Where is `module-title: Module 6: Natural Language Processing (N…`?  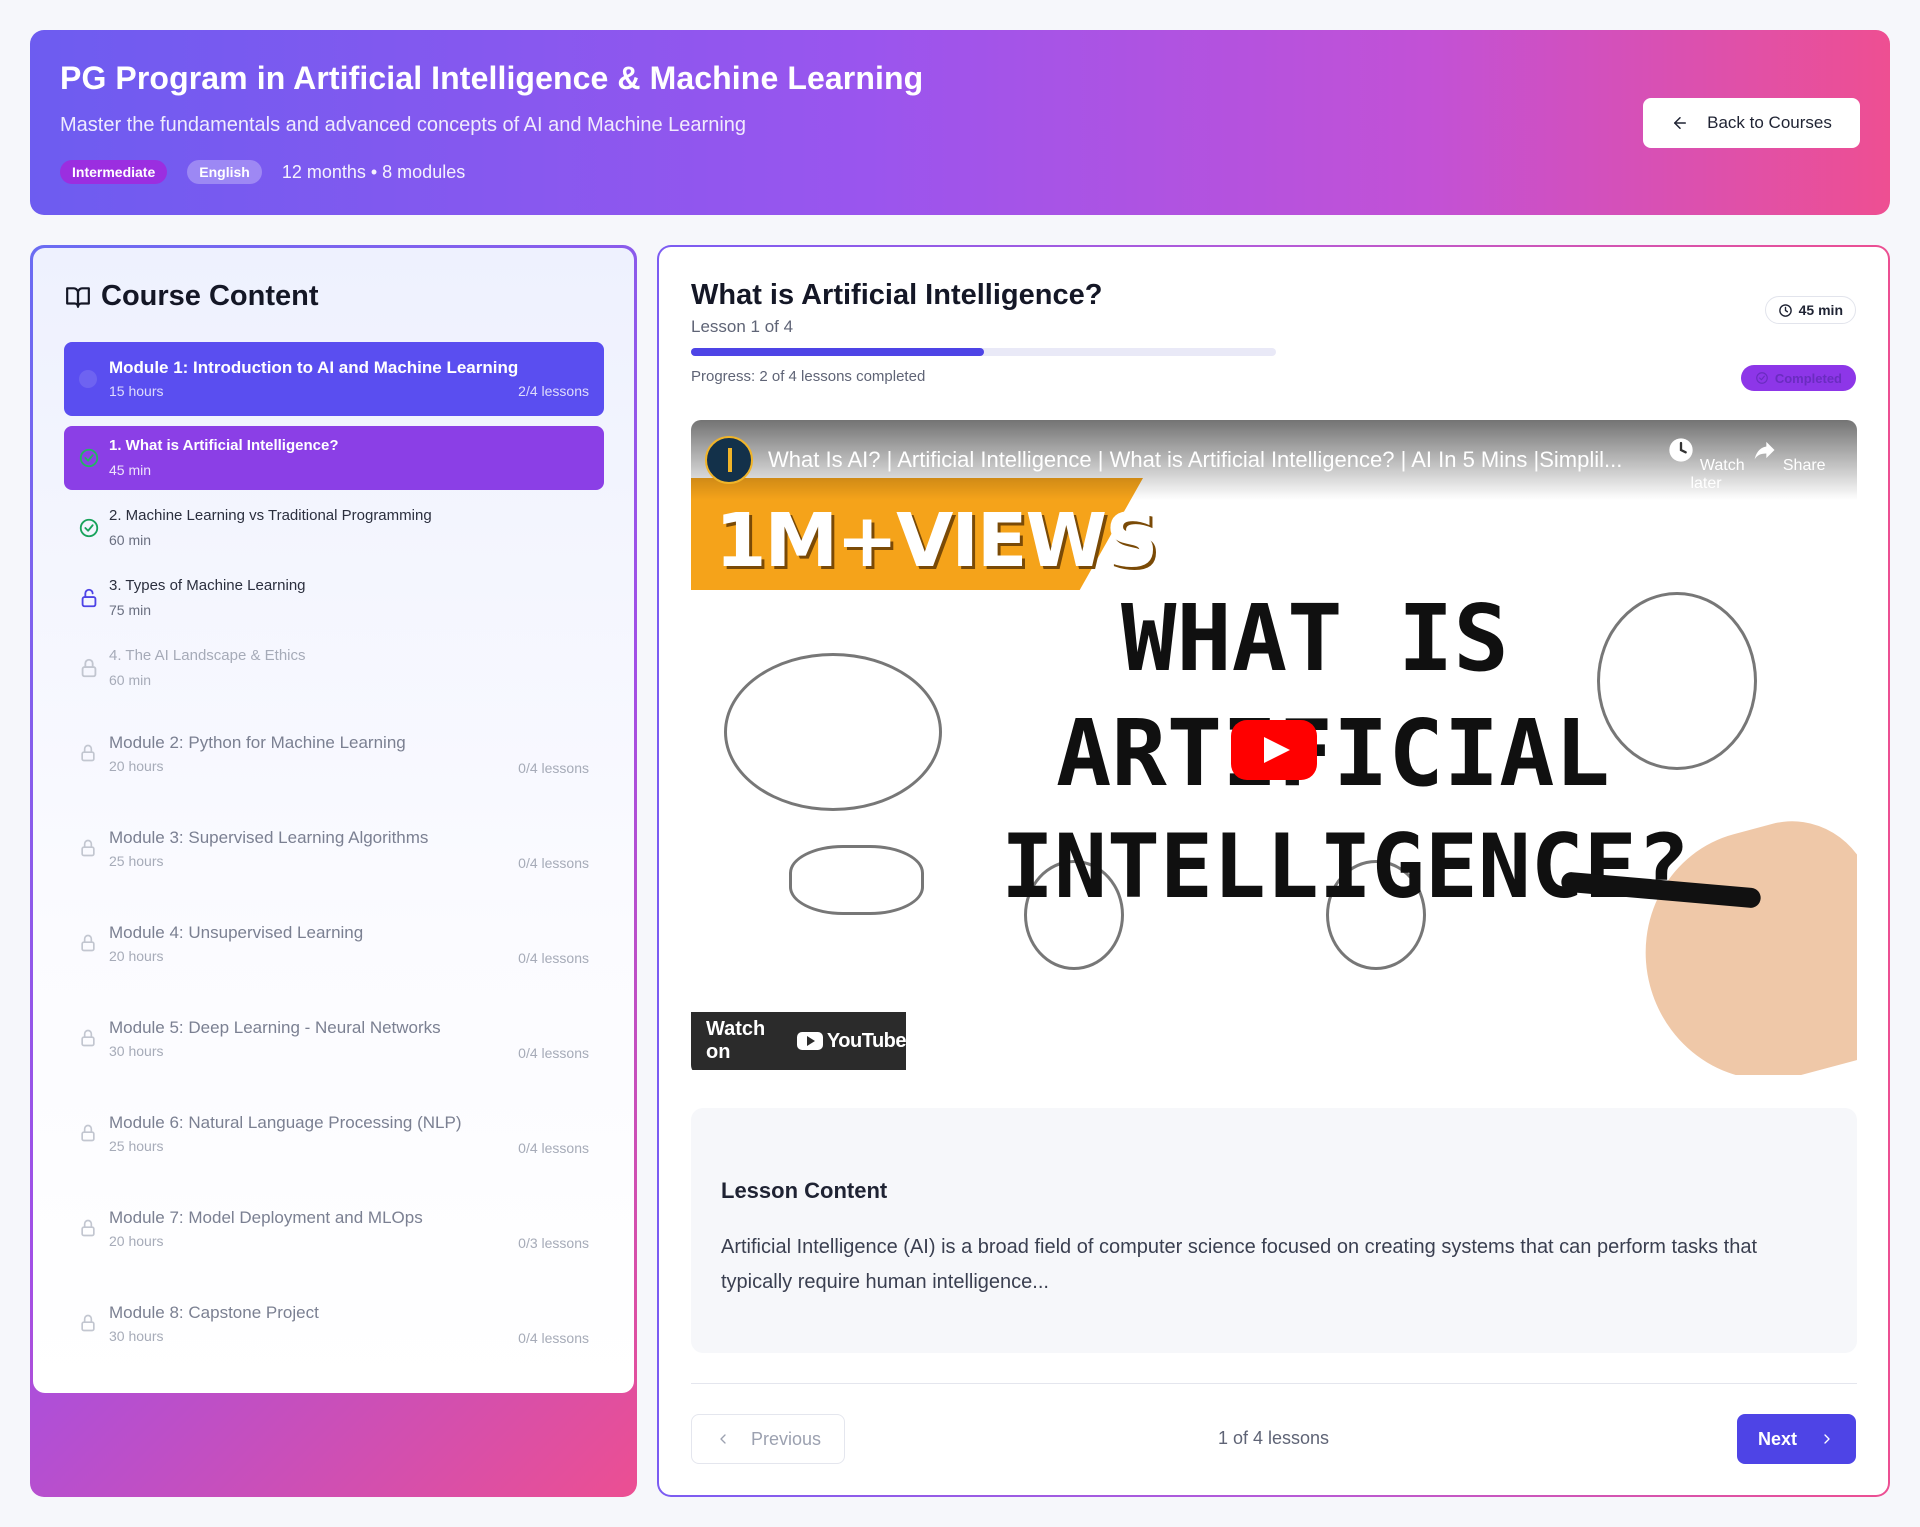 module-title: Module 6: Natural Language Processing (N… is located at coordinates (285, 1122).